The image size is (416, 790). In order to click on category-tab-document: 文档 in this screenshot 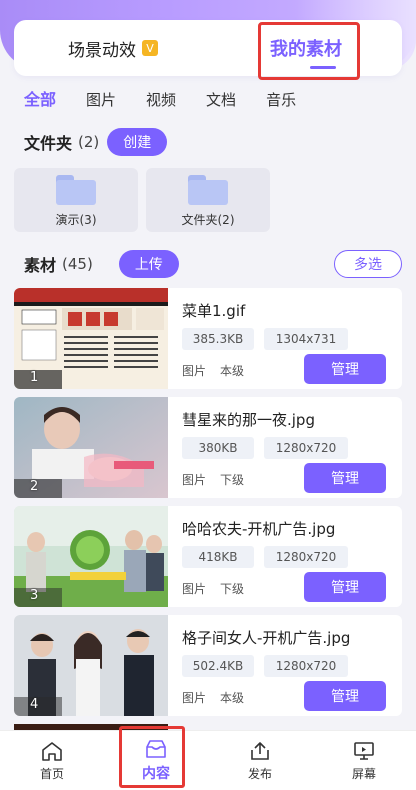, I will do `click(221, 100)`.